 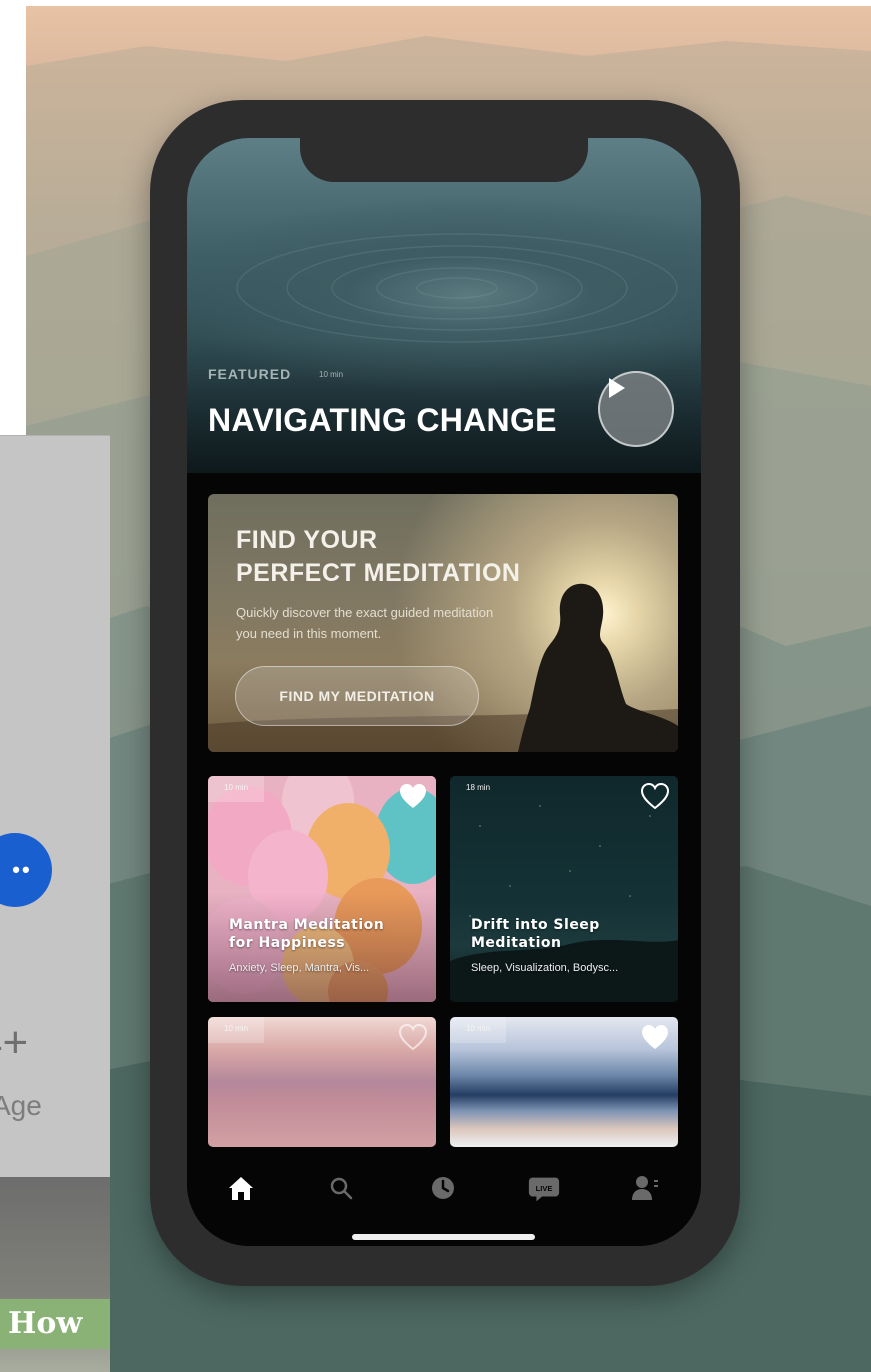 What do you see at coordinates (535, 925) in the screenshot?
I see `tile-title-line1: Drift into Sleep` at bounding box center [535, 925].